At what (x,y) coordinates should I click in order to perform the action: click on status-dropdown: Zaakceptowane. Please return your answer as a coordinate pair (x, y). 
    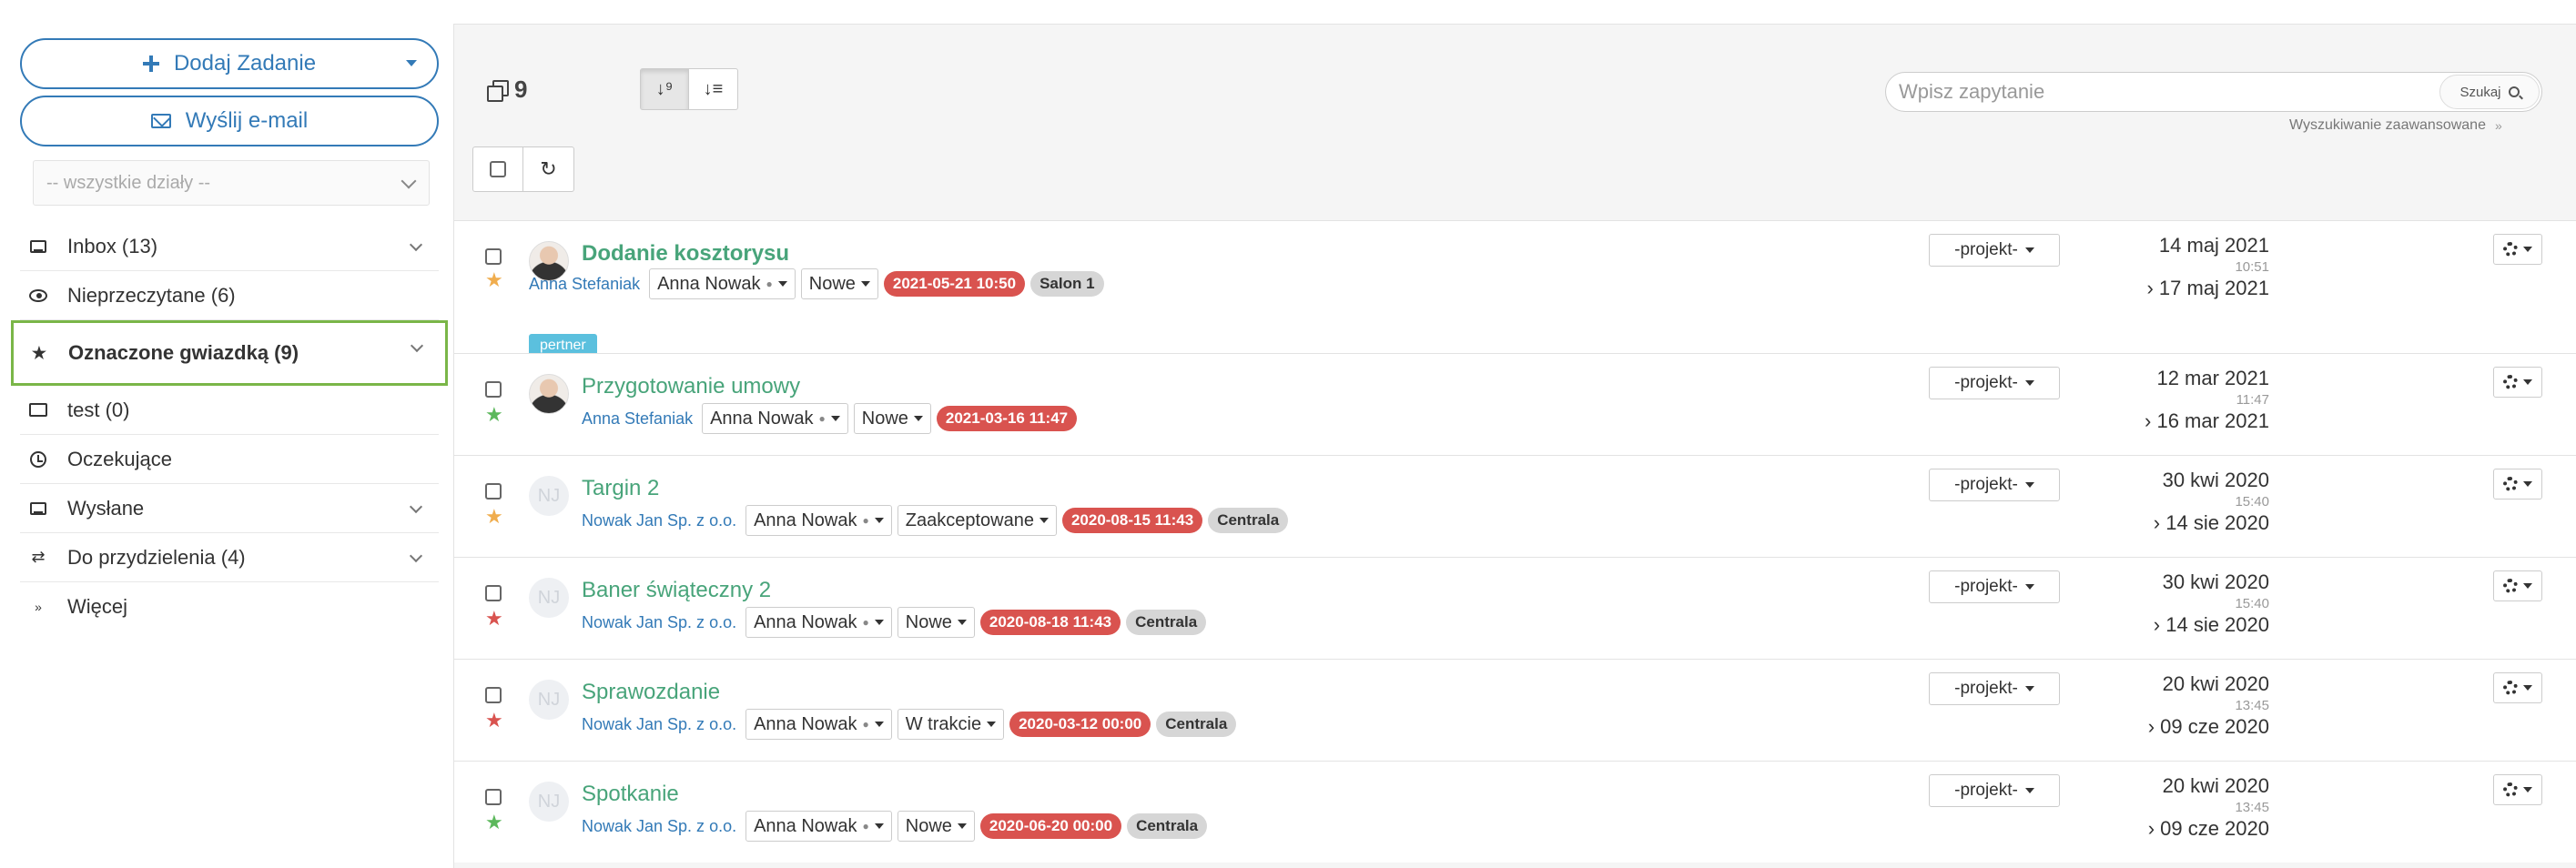
    Looking at the image, I should click on (977, 520).